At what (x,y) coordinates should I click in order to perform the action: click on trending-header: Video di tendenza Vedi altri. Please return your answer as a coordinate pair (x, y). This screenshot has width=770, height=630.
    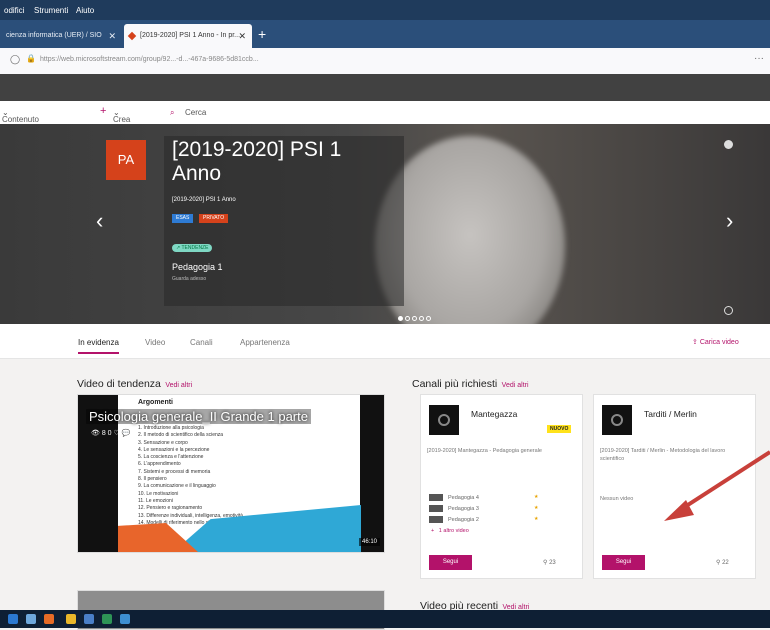
    Looking at the image, I should click on (134, 383).